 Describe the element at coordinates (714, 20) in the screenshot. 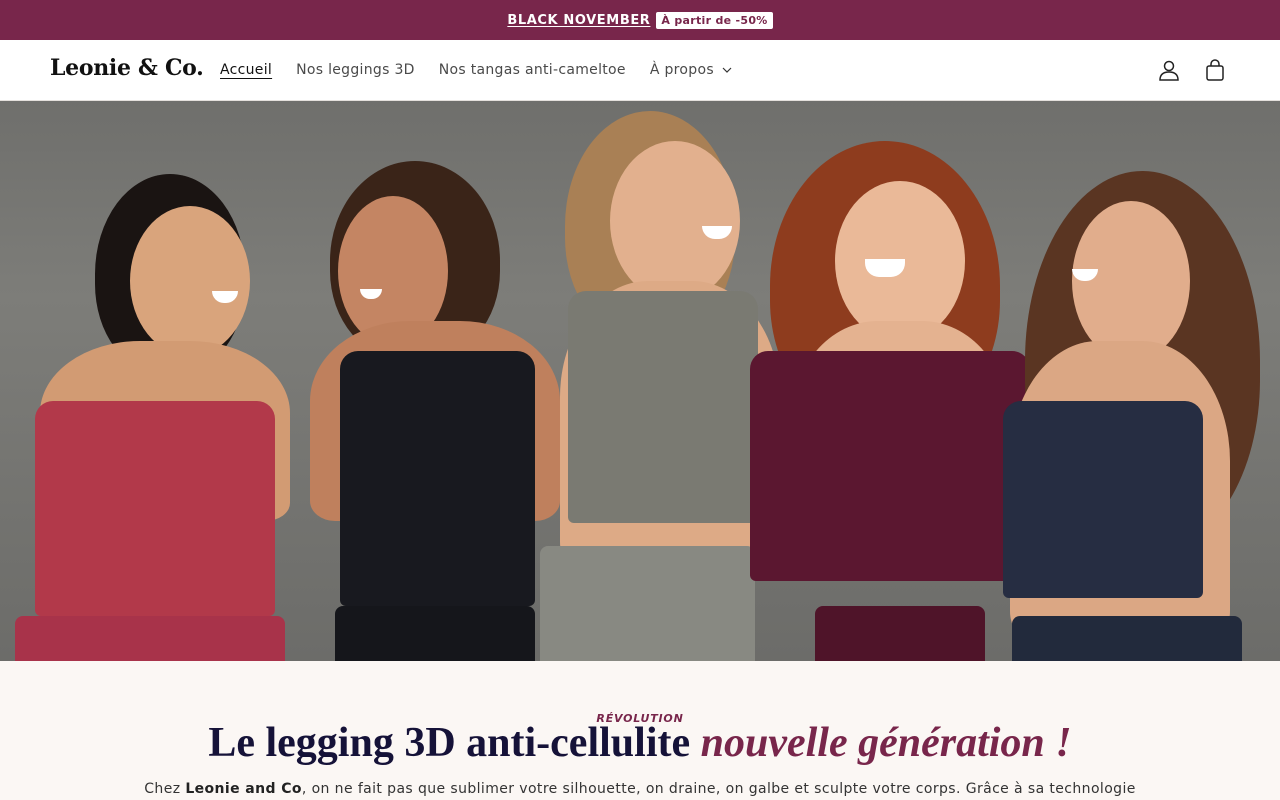

I see `discount-badge: À partir de -50%` at that location.